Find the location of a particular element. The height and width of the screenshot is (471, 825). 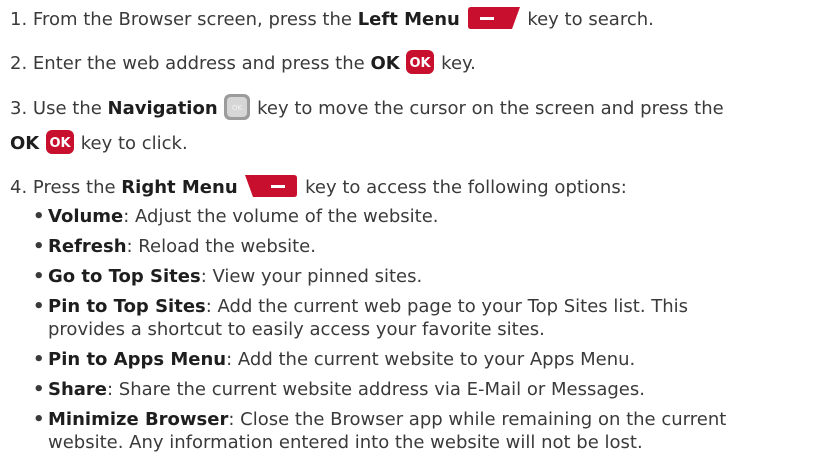

step-text: Use the is located at coordinates (67, 108).